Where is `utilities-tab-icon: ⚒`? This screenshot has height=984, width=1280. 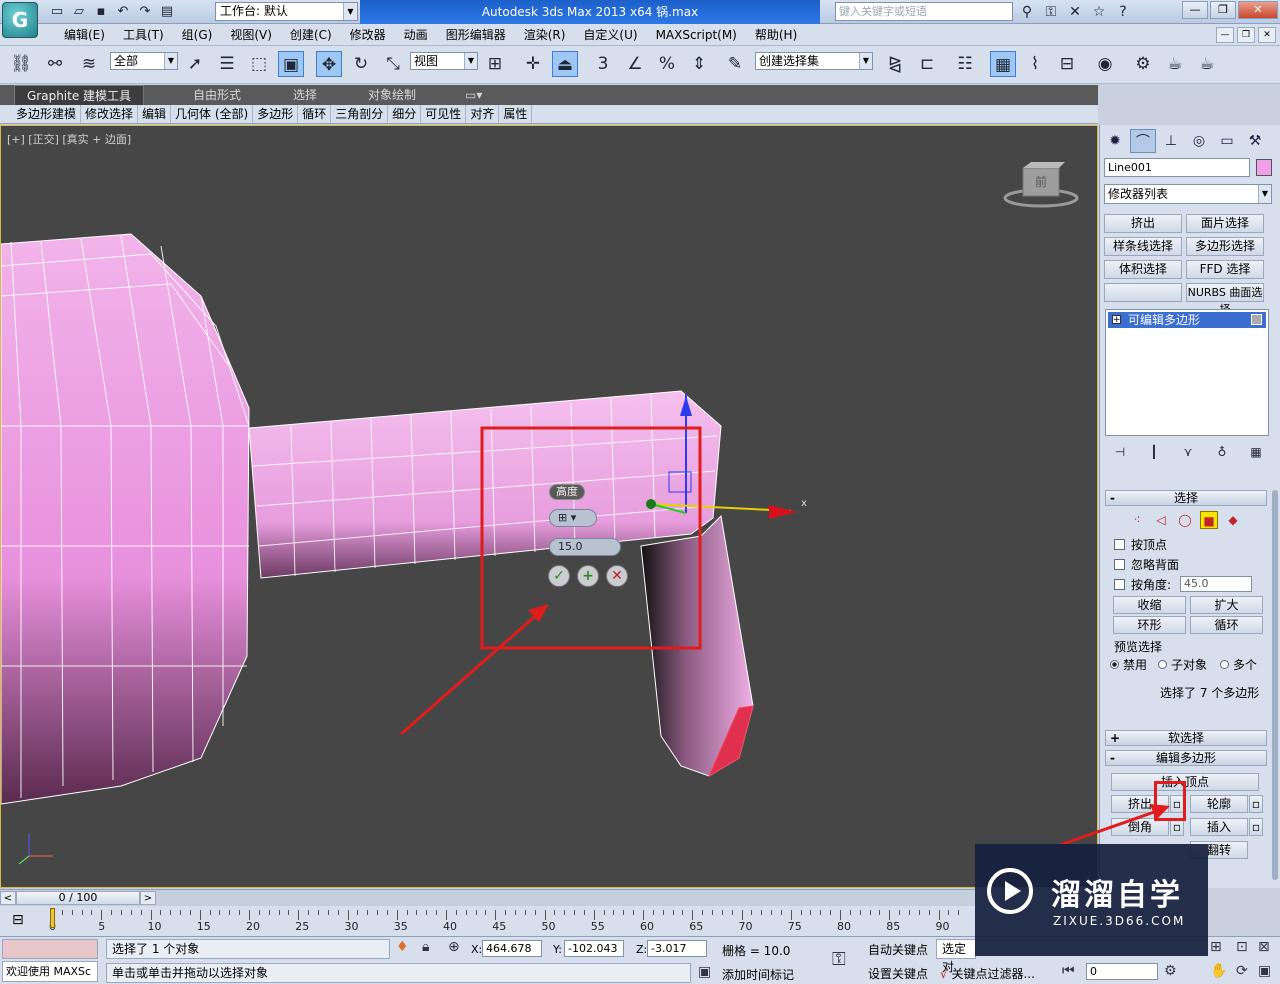
utilities-tab-icon: ⚒ is located at coordinates (1255, 141).